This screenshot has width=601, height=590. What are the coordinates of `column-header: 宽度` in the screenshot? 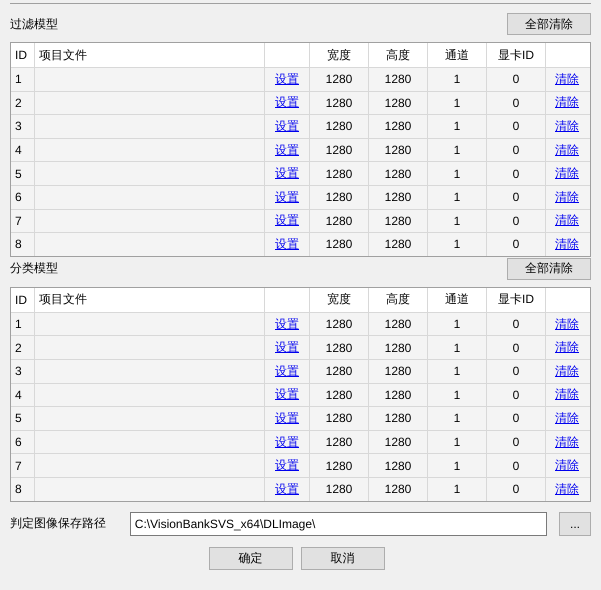 It's located at (339, 55).